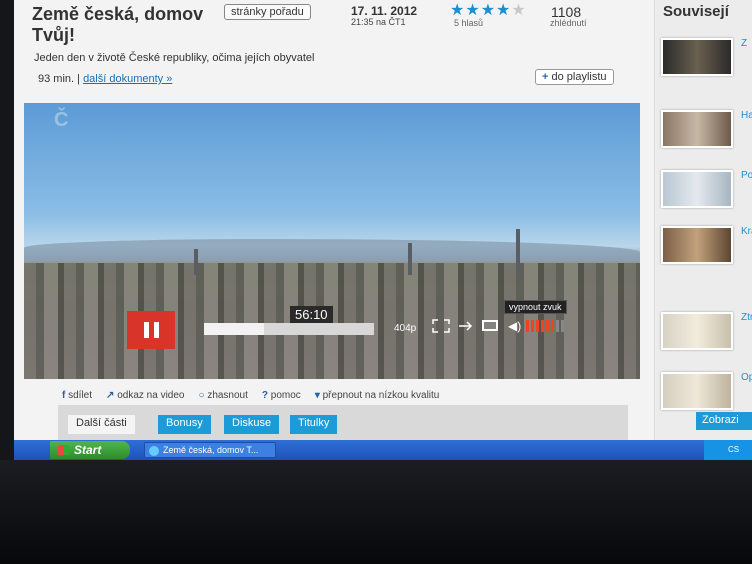  What do you see at coordinates (744, 43) in the screenshot?
I see `related-item-title: Z` at bounding box center [744, 43].